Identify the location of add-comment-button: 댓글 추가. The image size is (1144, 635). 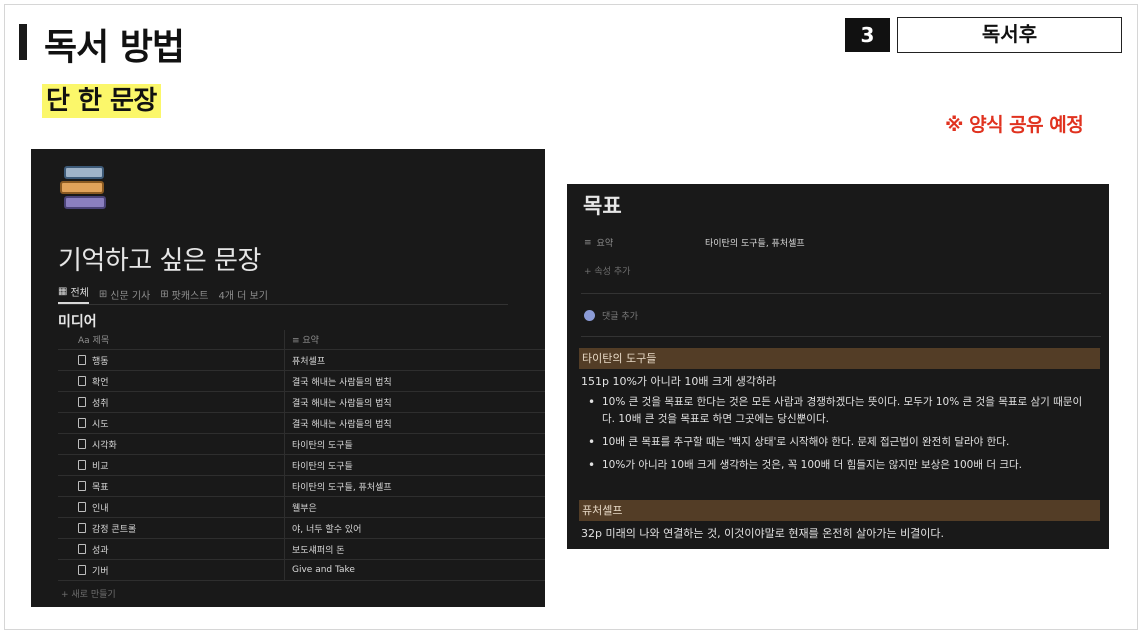
(611, 315).